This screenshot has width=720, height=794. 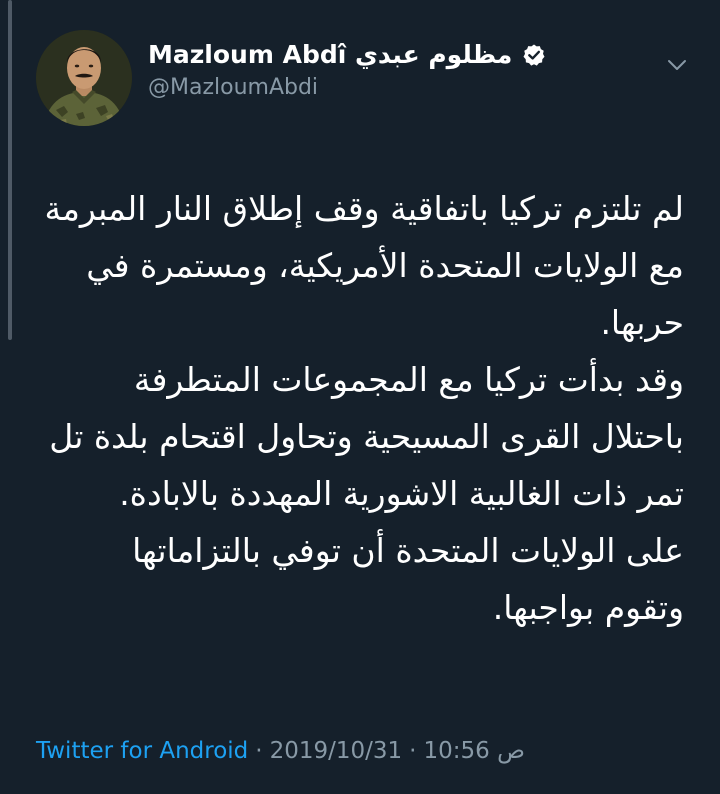 I want to click on scroll-indicator, so click(x=10, y=170).